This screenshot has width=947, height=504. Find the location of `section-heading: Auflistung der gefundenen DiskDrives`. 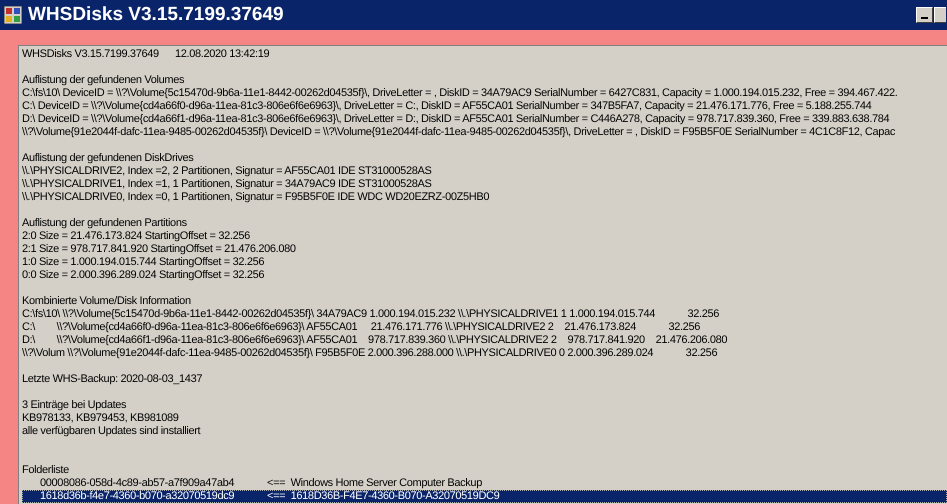

section-heading: Auflistung der gefundenen DiskDrives is located at coordinates (108, 158).